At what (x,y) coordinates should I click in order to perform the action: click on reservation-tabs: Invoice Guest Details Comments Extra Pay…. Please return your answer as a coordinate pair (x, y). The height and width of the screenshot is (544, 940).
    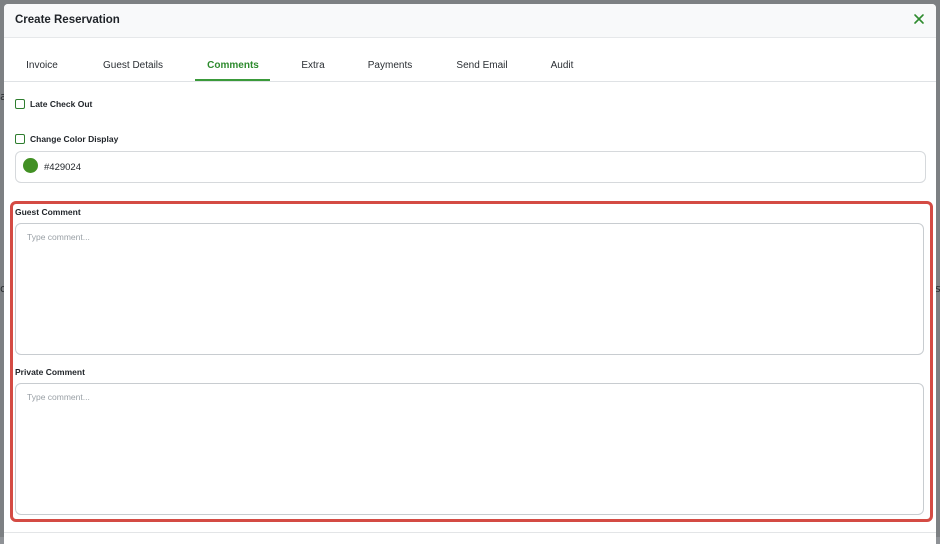
    Looking at the image, I should click on (470, 60).